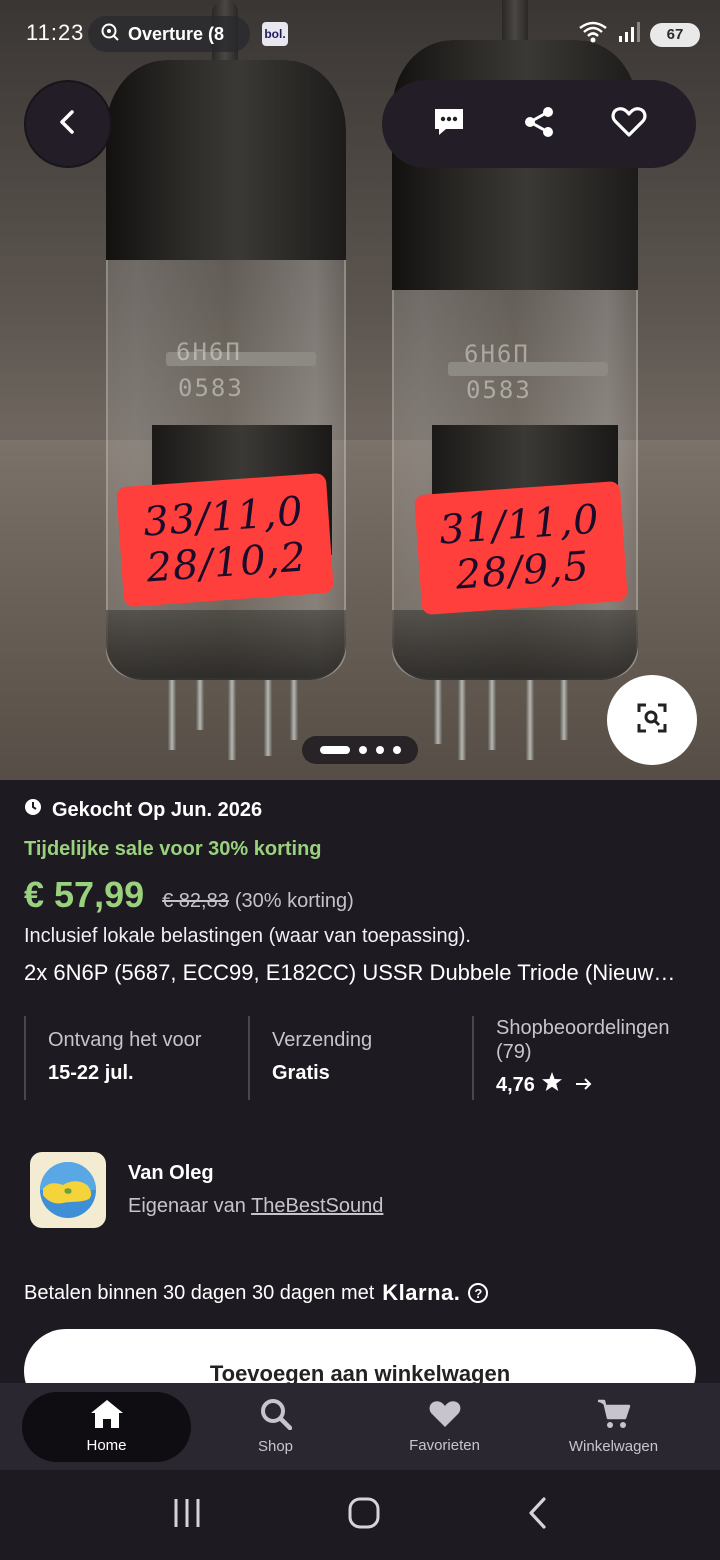  Describe the element at coordinates (209, 352) in the screenshot. I see `tube-print-left: 6Н6П` at that location.